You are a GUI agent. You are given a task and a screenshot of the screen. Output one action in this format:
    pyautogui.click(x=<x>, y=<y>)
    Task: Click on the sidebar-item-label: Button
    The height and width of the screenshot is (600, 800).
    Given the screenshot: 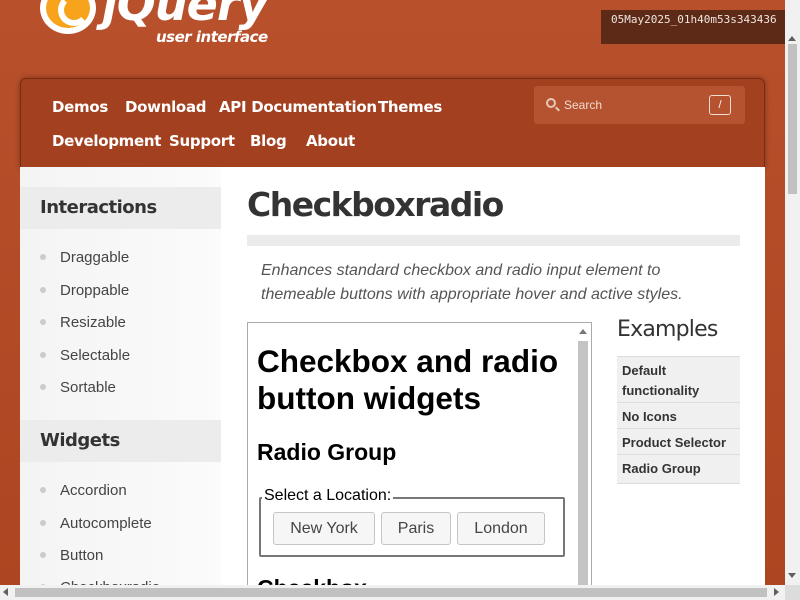 What is the action you would take?
    pyautogui.click(x=82, y=555)
    